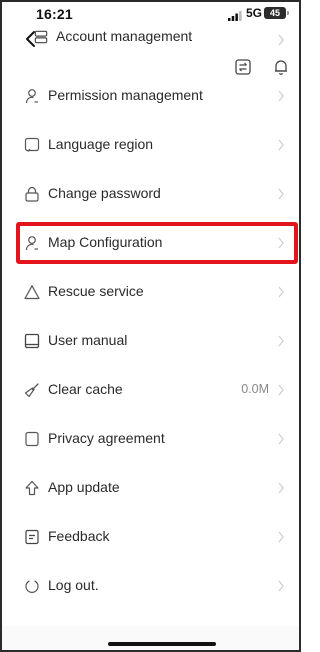 Image resolution: width=320 pixels, height=652 pixels. Describe the element at coordinates (31, 96) in the screenshot. I see `person-icon` at that location.